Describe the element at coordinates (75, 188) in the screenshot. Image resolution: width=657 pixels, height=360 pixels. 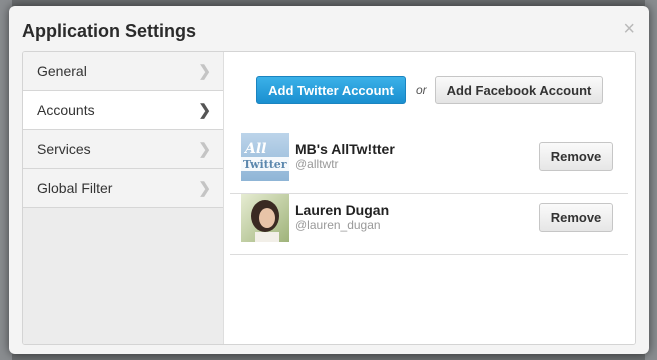
I see `sidebar-item-label: Global Filter` at that location.